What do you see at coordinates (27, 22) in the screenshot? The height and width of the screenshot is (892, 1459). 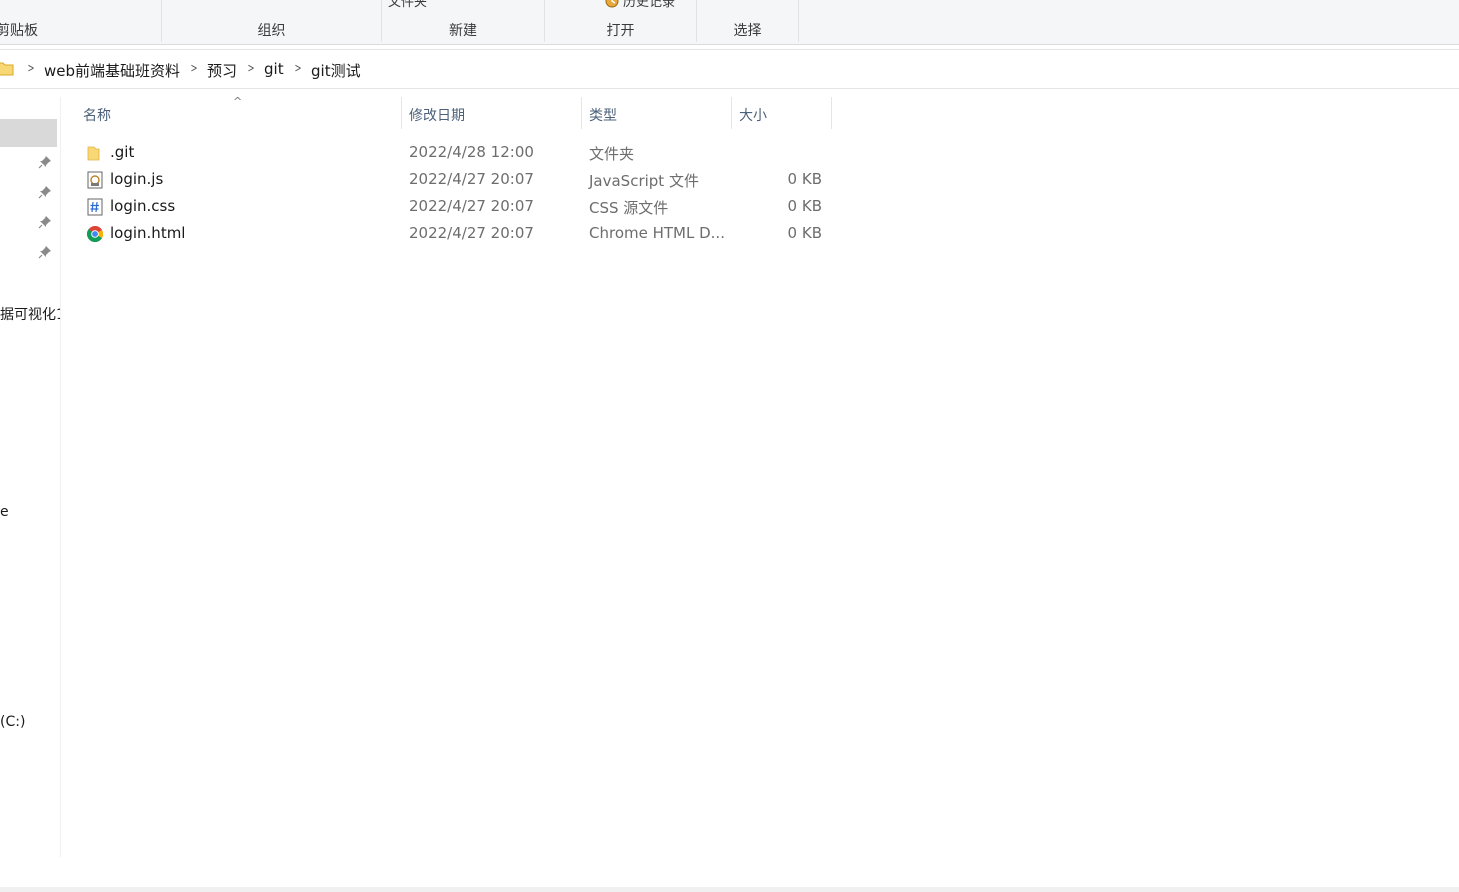 I see `ribbon-group-clipboard: 剪贴板` at bounding box center [27, 22].